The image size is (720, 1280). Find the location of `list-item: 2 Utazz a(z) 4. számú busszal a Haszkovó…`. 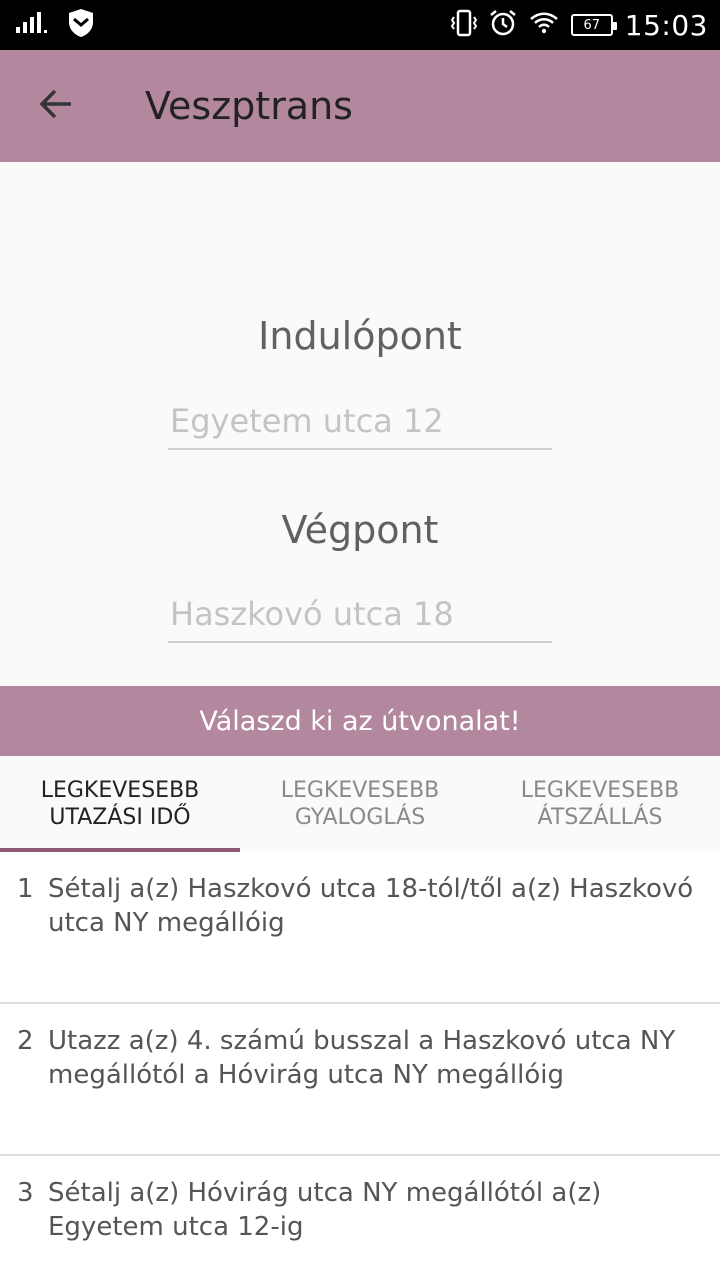

list-item: 2 Utazz a(z) 4. számú busszal a Haszkovó… is located at coordinates (360, 1080).